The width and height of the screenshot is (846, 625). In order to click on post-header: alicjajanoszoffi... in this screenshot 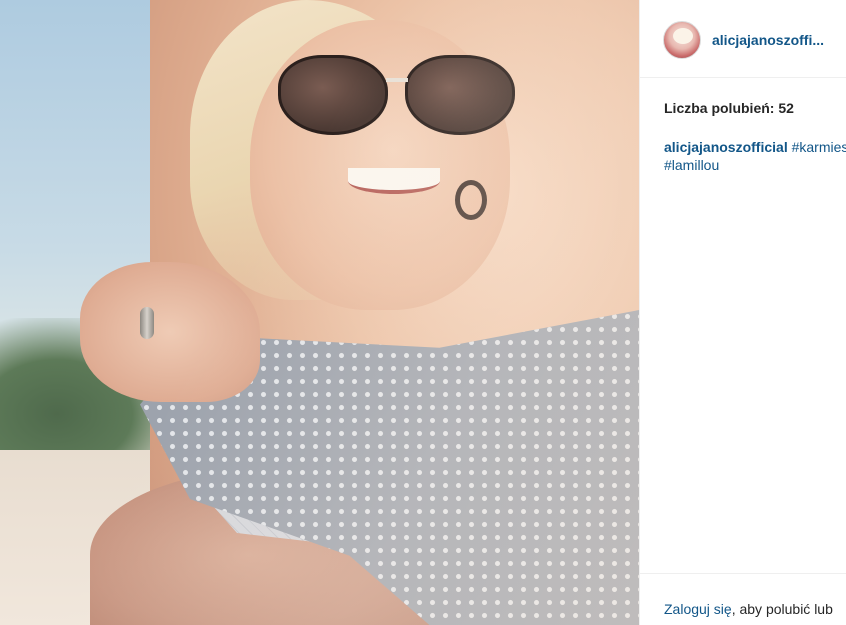, I will do `click(743, 39)`.